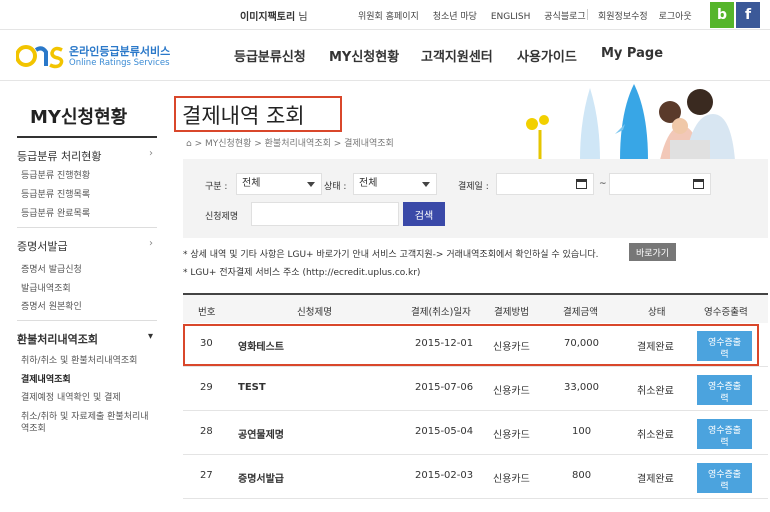  I want to click on breadcrumb: ⌂ > MY신청현황 > 환불처리내역조회 > 결제내역조회, so click(290, 142).